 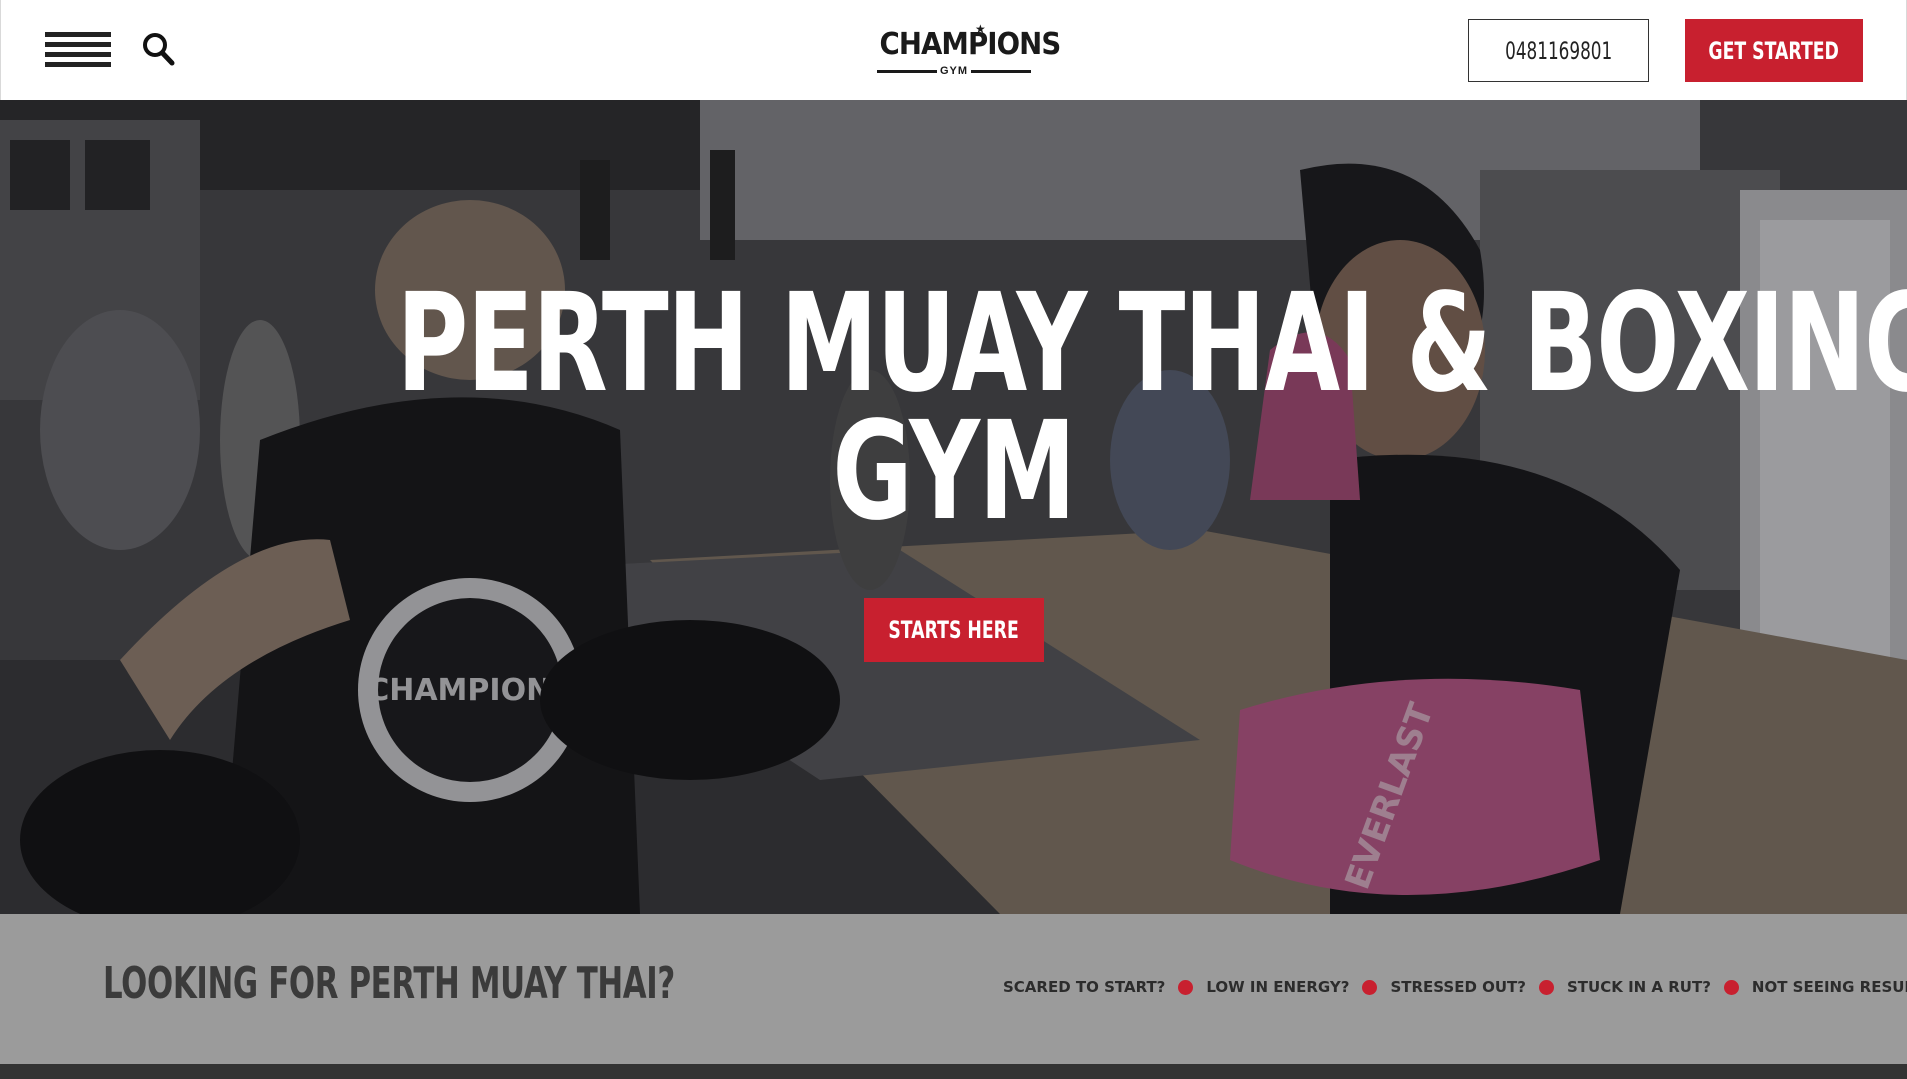 I want to click on pain-point-label: LOW IN ENERGY?, so click(x=1278, y=987).